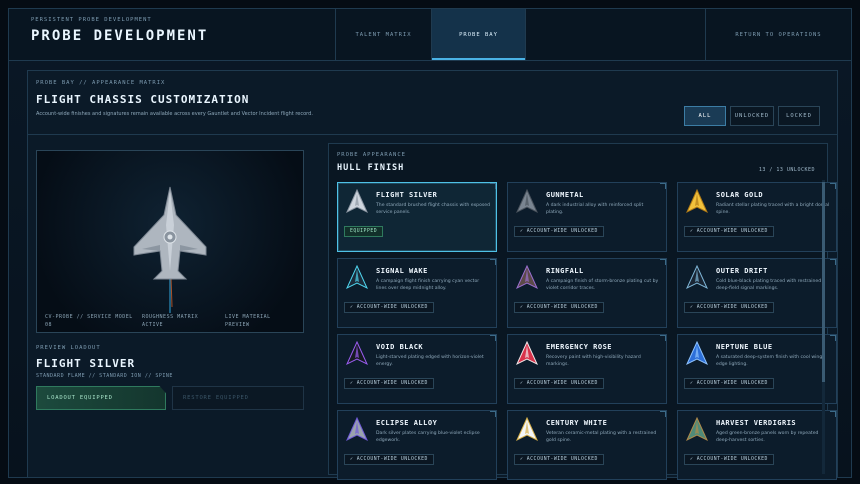  I want to click on loadout-title: FLIGHT SILVER, so click(86, 363).